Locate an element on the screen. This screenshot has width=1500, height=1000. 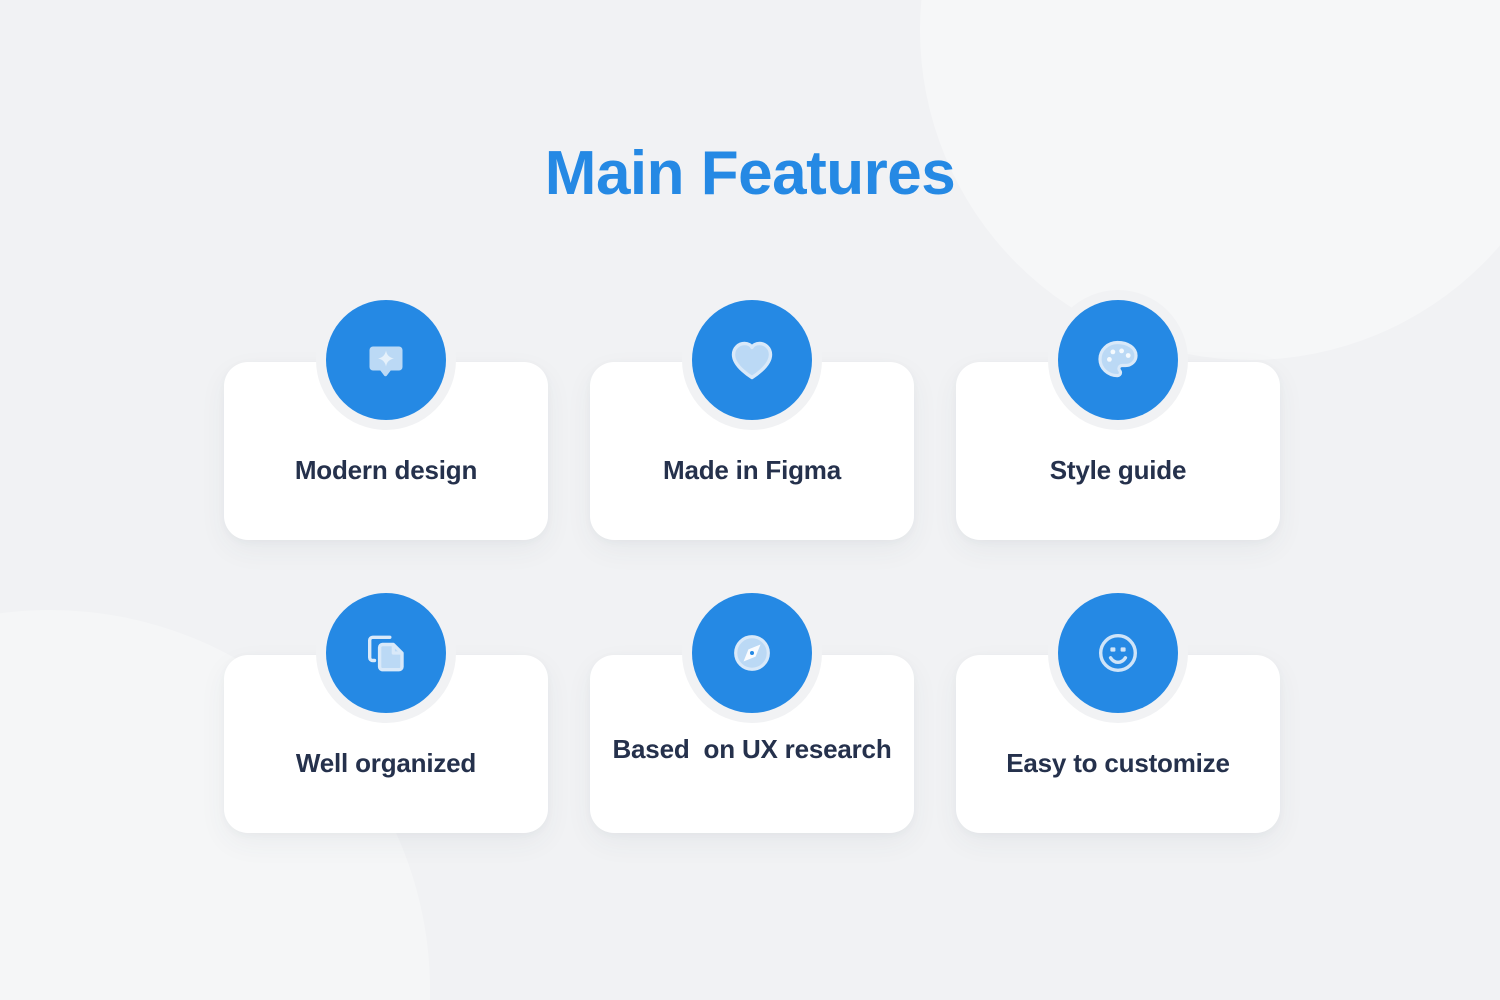
page-title: Main Features is located at coordinates (750, 173).